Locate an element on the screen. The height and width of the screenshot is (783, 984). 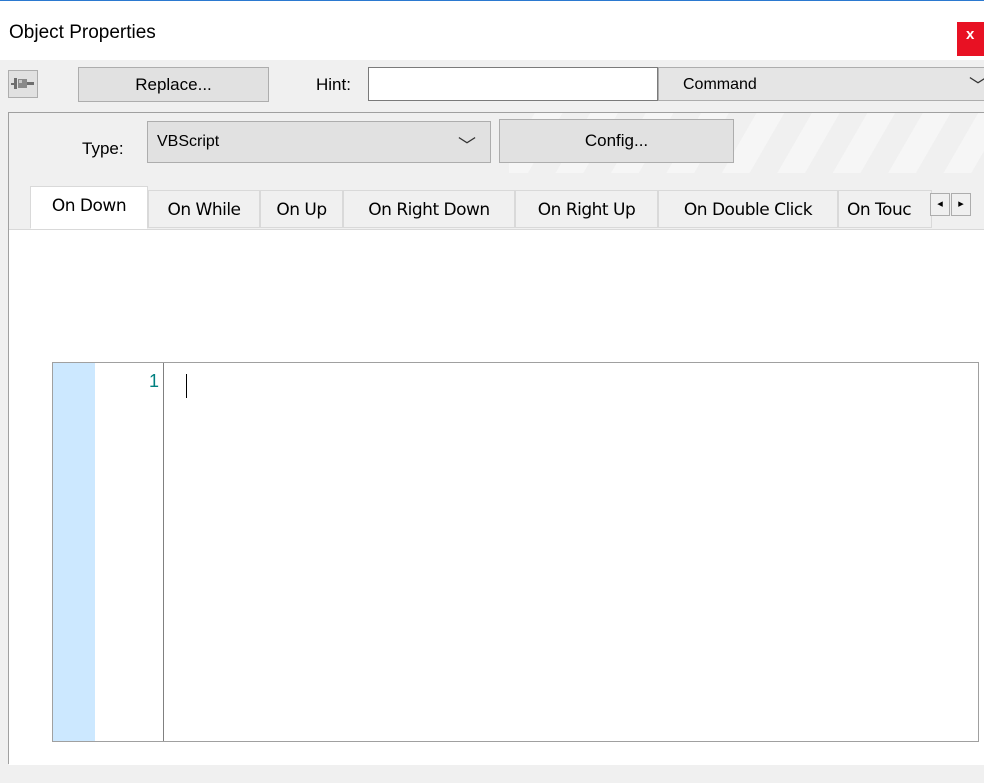
gutter-divider is located at coordinates (163, 552).